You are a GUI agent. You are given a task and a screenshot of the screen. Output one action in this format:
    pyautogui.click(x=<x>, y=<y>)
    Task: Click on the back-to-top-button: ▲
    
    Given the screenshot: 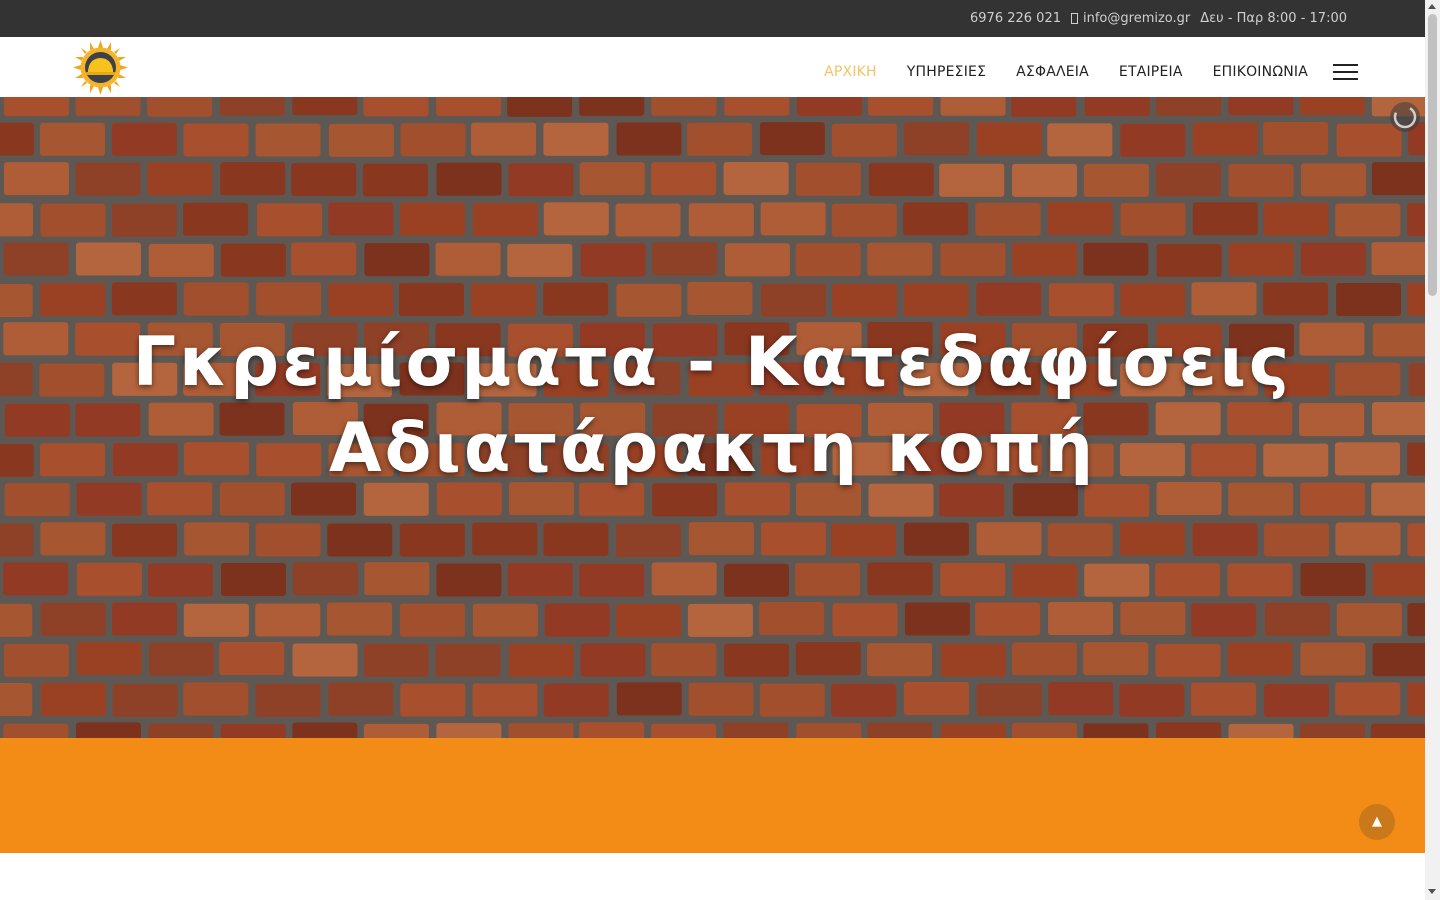 What is the action you would take?
    pyautogui.click(x=1377, y=822)
    